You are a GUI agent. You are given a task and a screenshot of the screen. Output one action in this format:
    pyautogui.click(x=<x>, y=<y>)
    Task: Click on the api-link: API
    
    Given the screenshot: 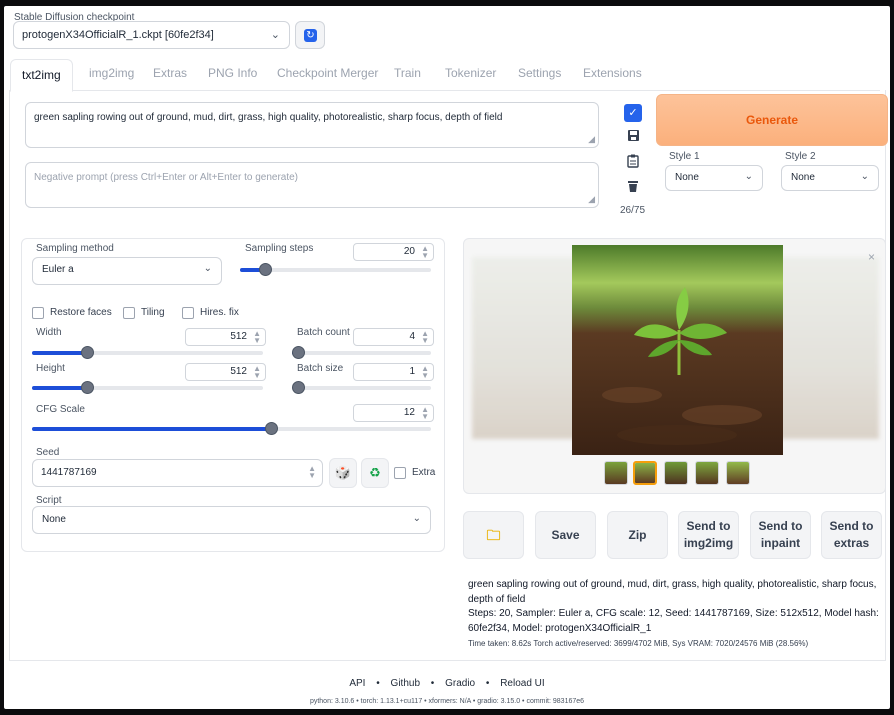 What is the action you would take?
    pyautogui.click(x=357, y=683)
    